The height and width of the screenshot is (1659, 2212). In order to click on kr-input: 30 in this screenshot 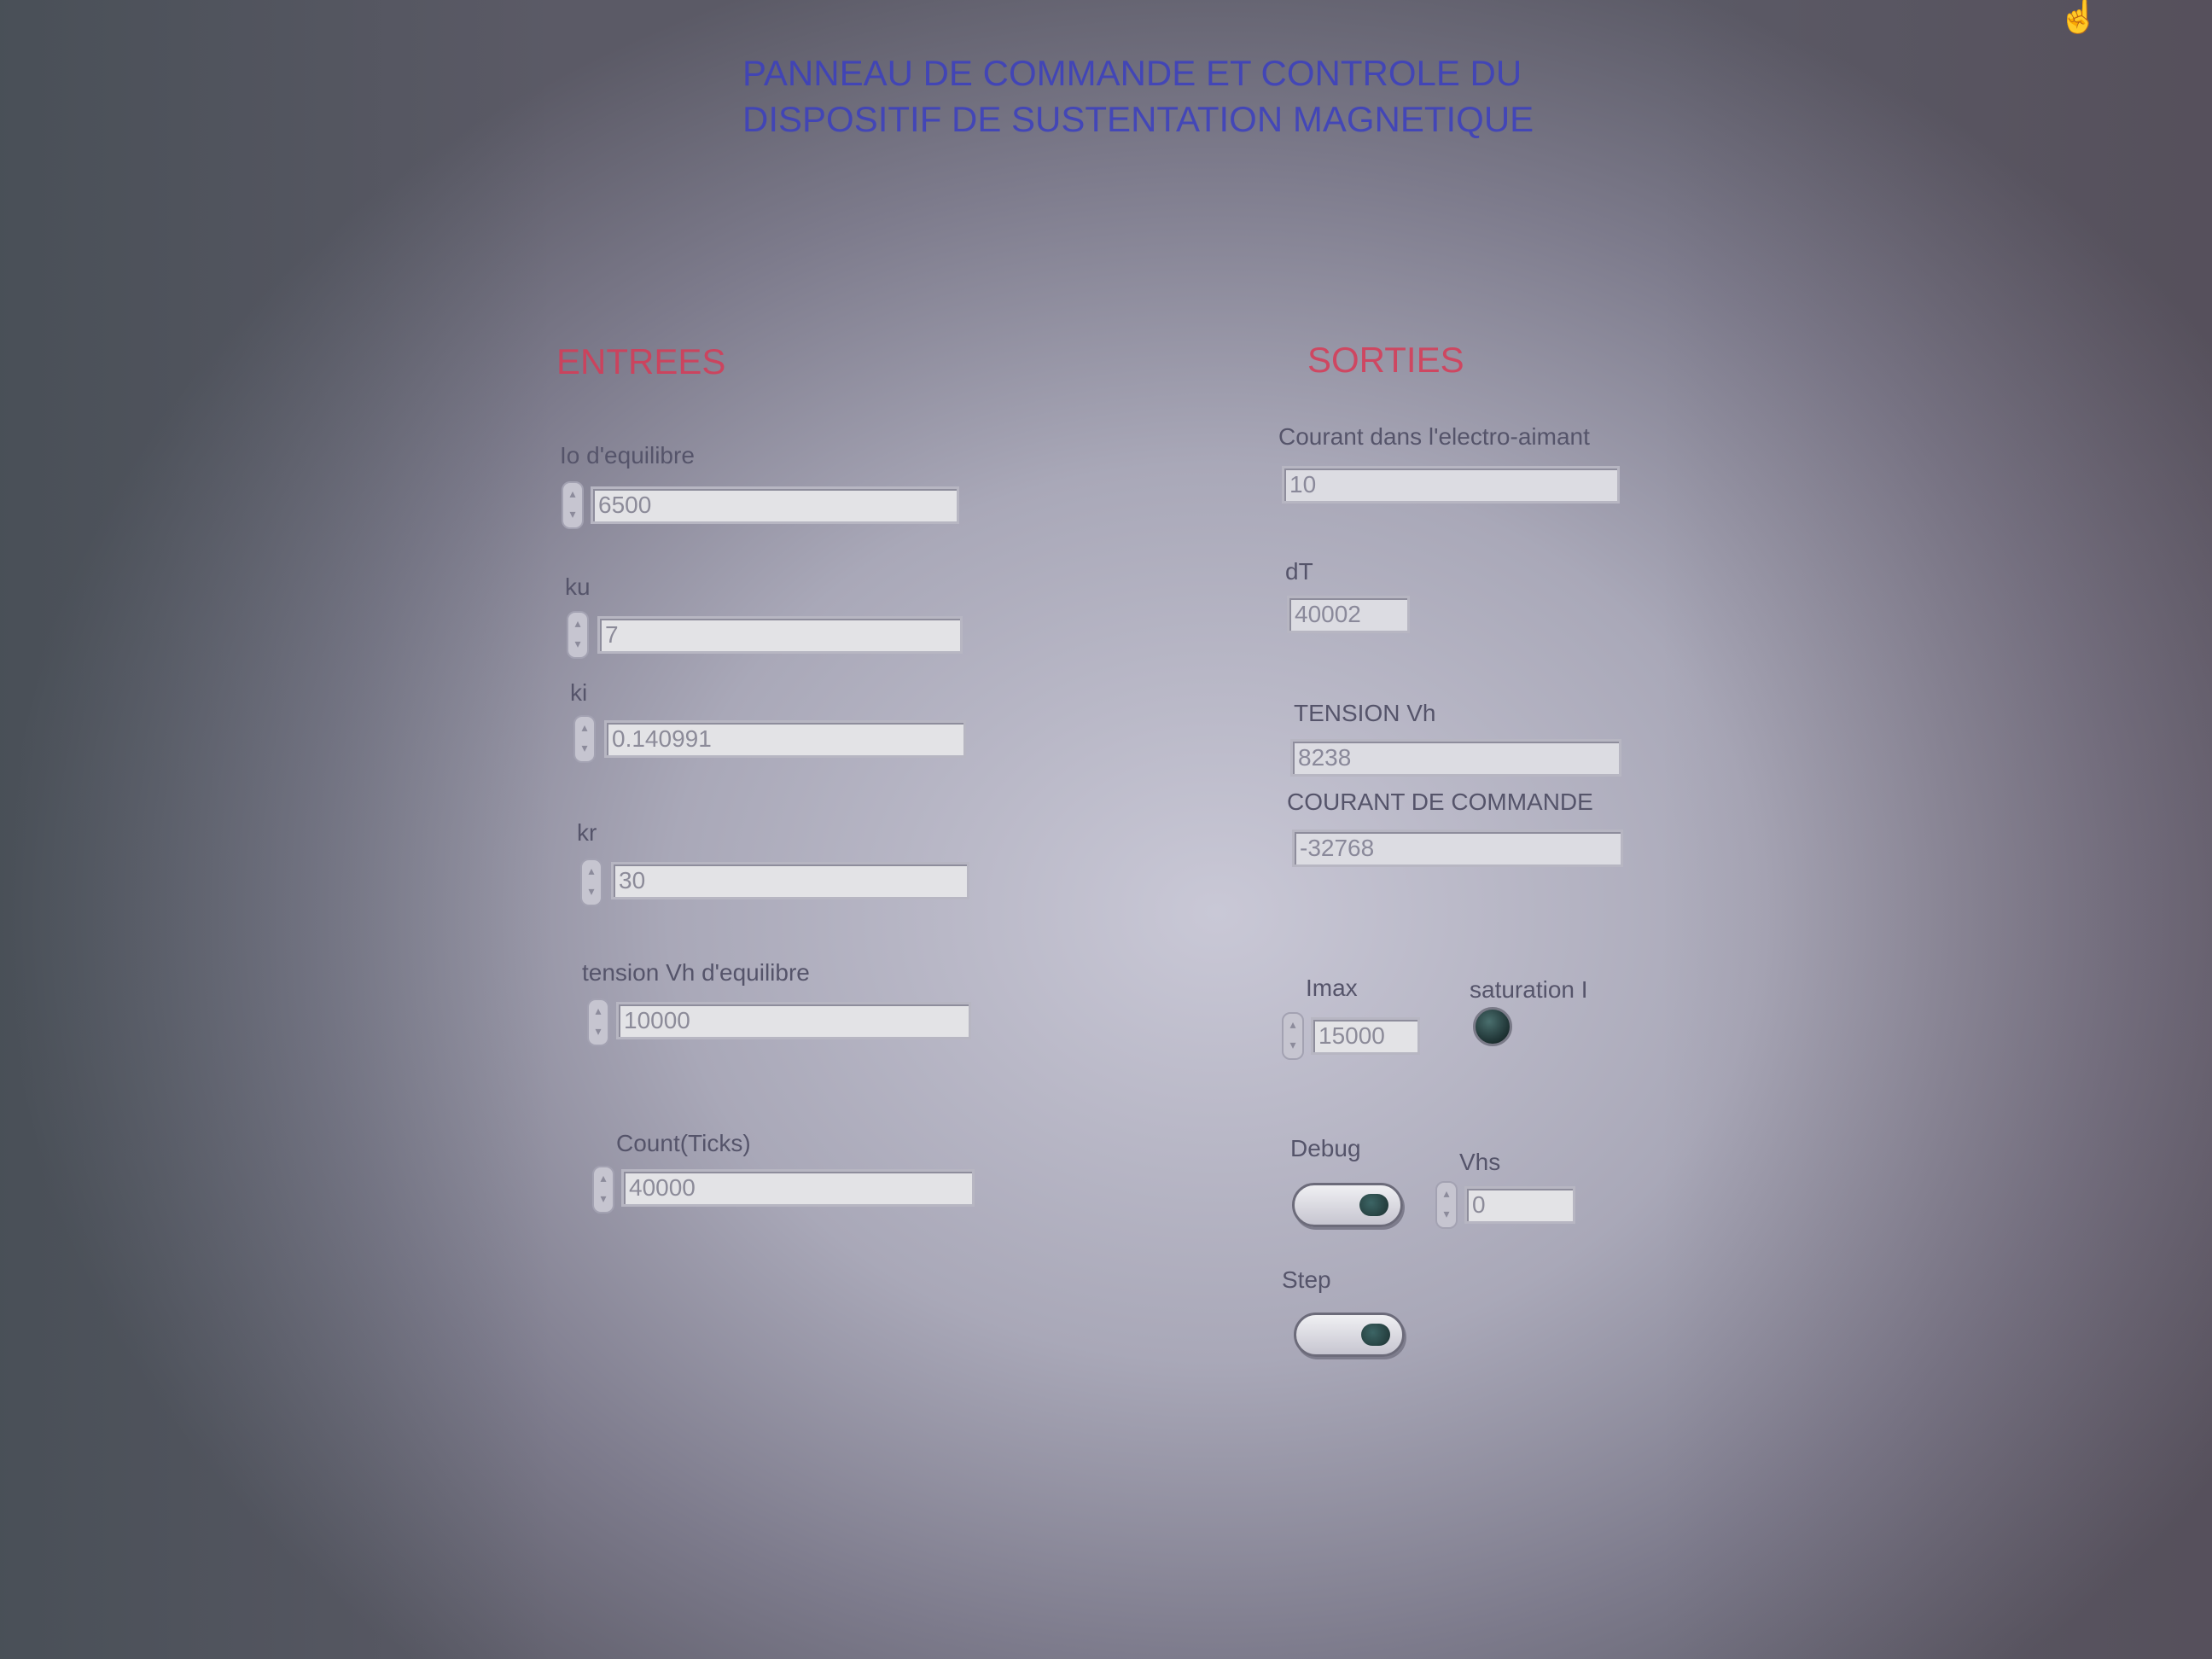, I will do `click(790, 880)`.